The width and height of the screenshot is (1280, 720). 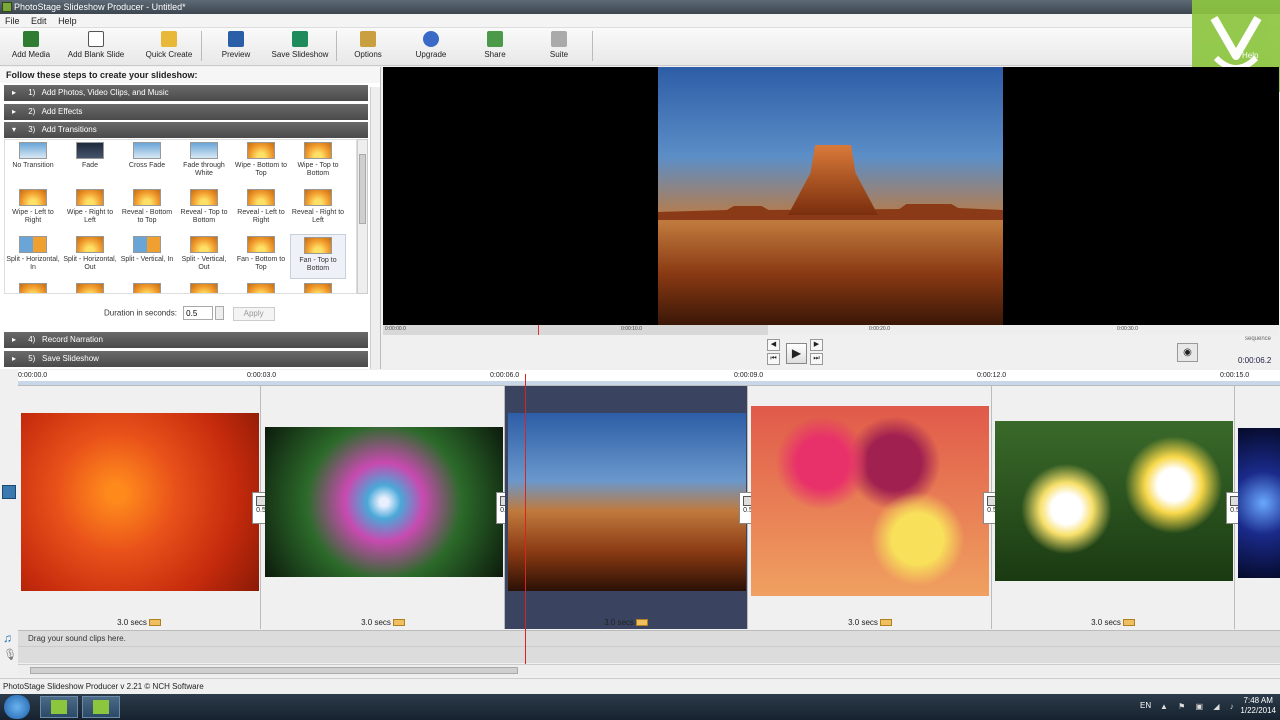 I want to click on transition-option: Split - Horizontal, In, so click(x=33, y=256).